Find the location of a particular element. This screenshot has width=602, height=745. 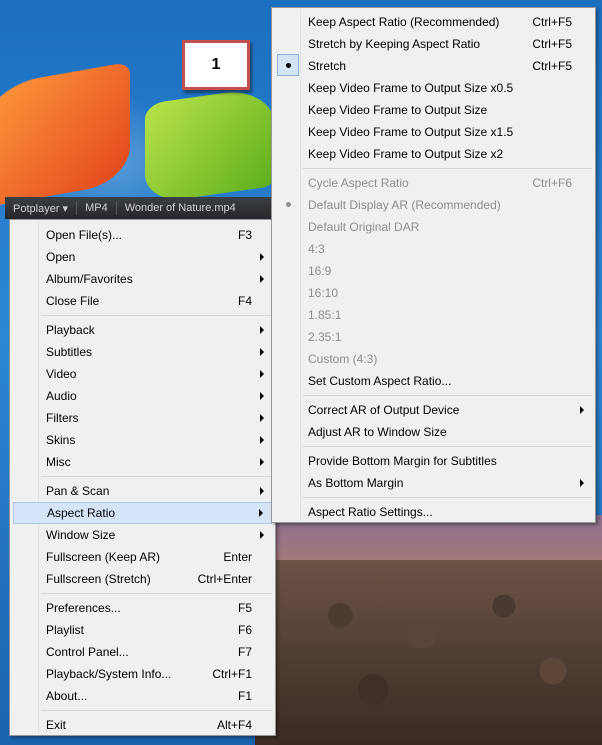

radio-indicator-icon is located at coordinates (288, 204).